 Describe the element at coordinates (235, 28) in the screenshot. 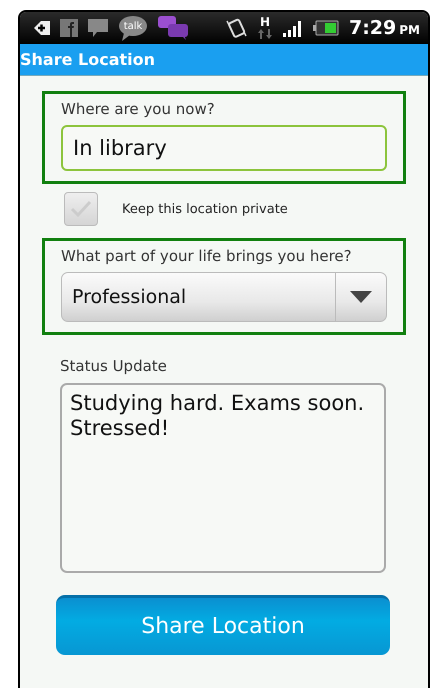

I see `vibrate-icon` at that location.